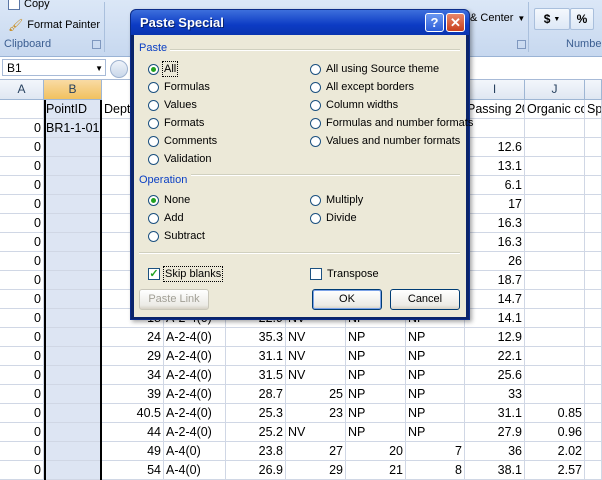 The width and height of the screenshot is (602, 480). What do you see at coordinates (180, 159) in the screenshot?
I see `paste-validation-radio: Validation` at bounding box center [180, 159].